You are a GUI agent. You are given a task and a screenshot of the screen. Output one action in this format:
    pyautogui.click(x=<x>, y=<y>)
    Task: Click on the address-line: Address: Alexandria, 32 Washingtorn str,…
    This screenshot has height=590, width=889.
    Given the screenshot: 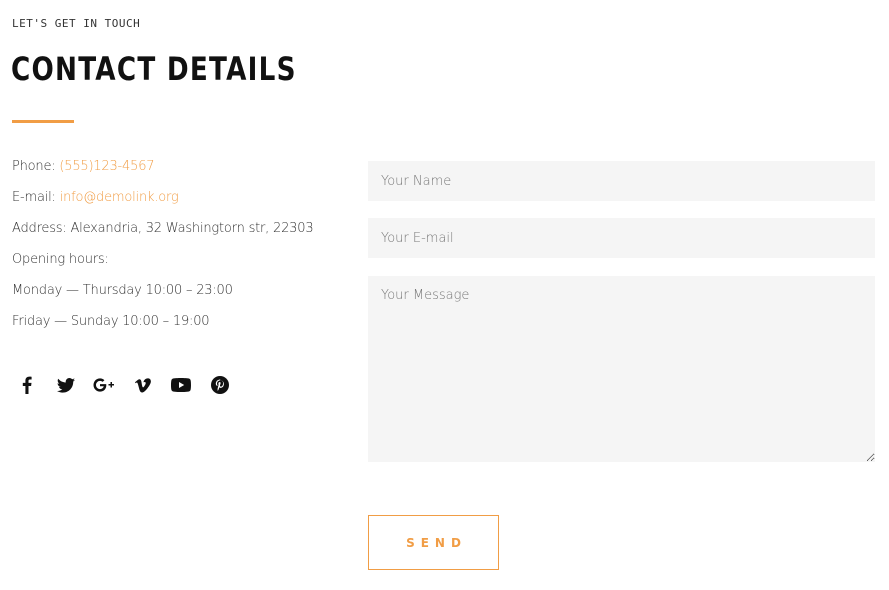 What is the action you would take?
    pyautogui.click(x=163, y=228)
    